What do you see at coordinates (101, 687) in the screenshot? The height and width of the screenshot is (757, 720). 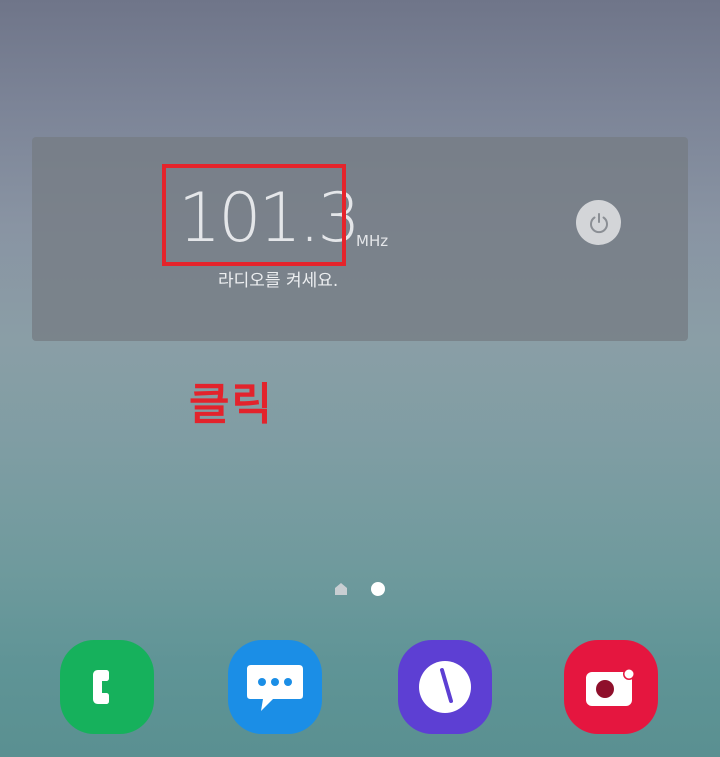 I see `phone-icon` at bounding box center [101, 687].